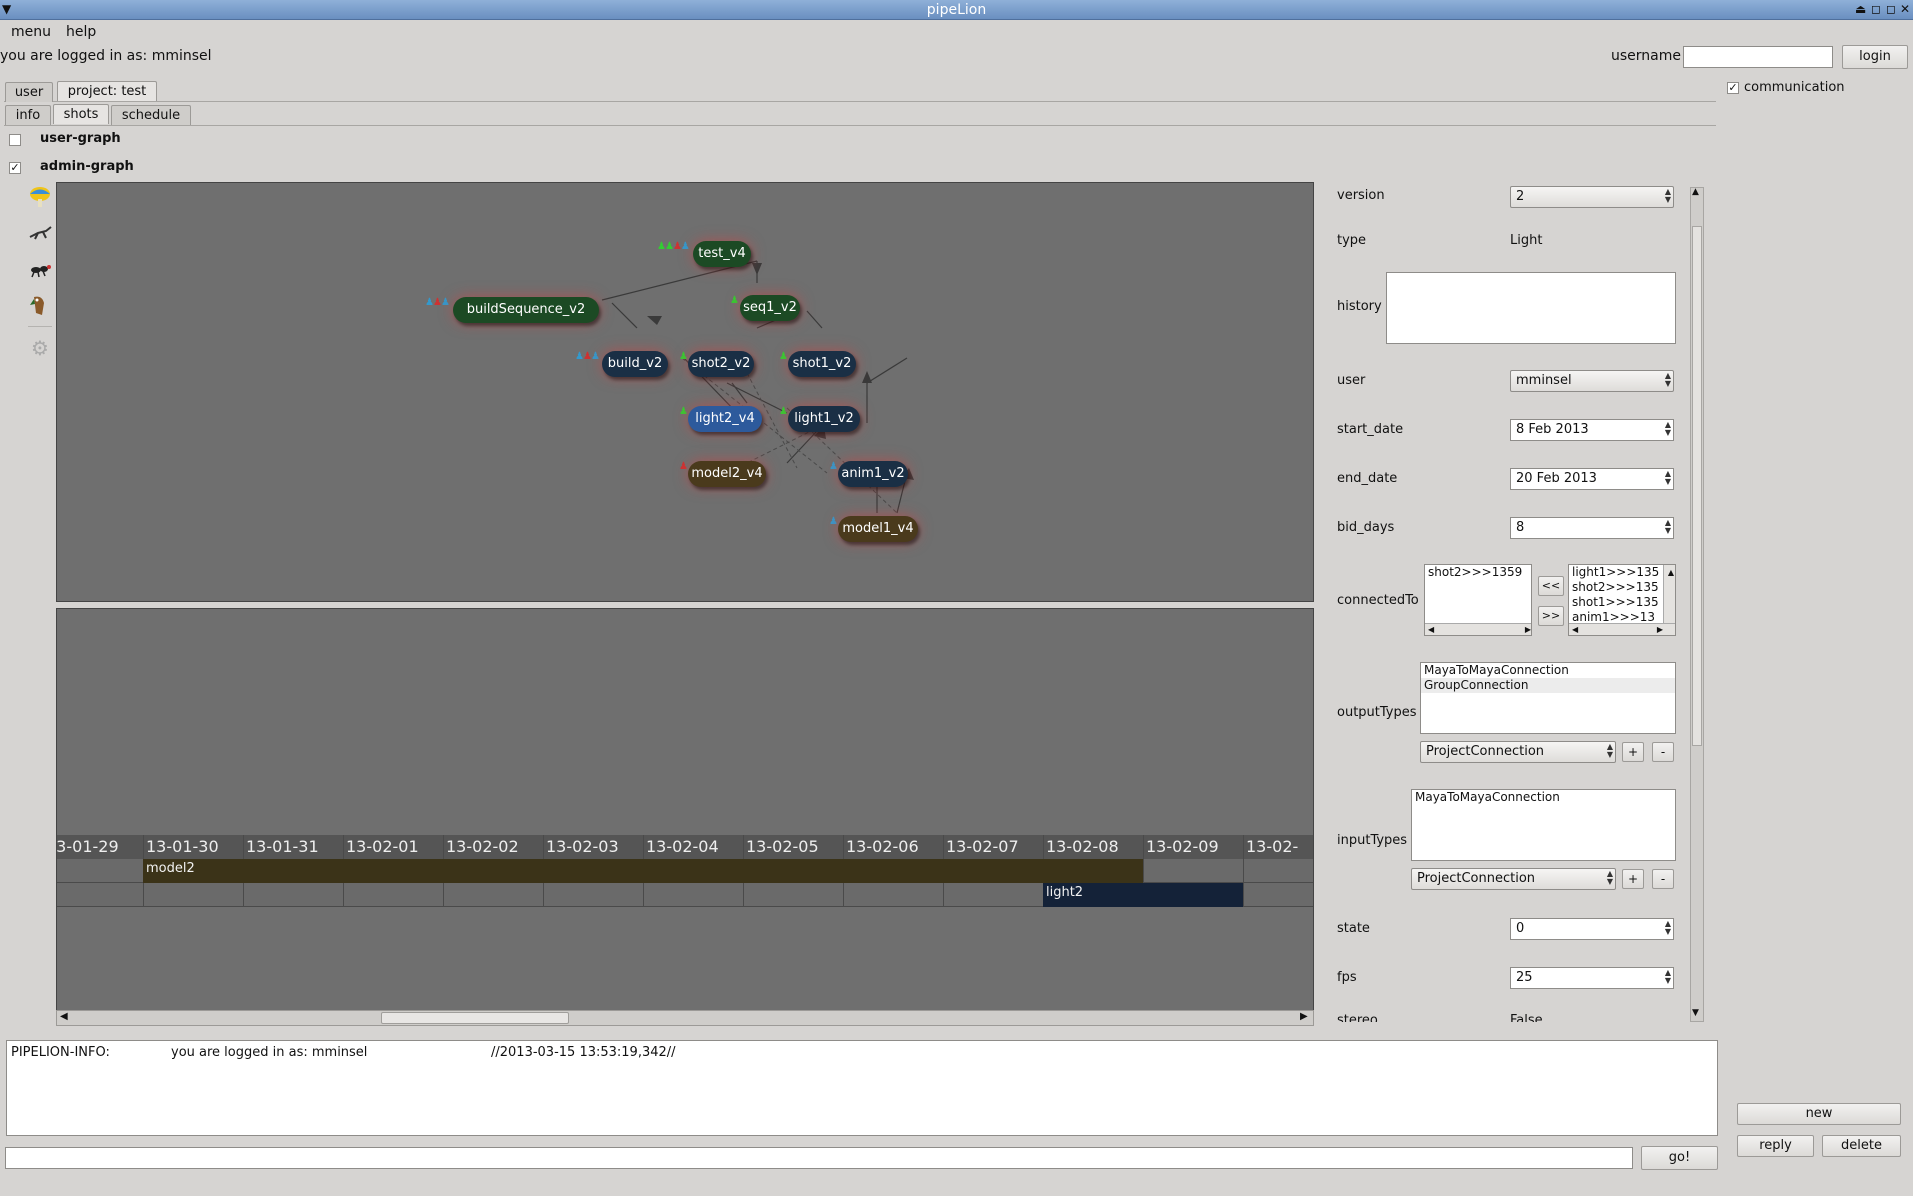  What do you see at coordinates (1592, 430) in the screenshot?
I see `start-date-spinbox: 8 Feb 2013 ▲ ▼` at bounding box center [1592, 430].